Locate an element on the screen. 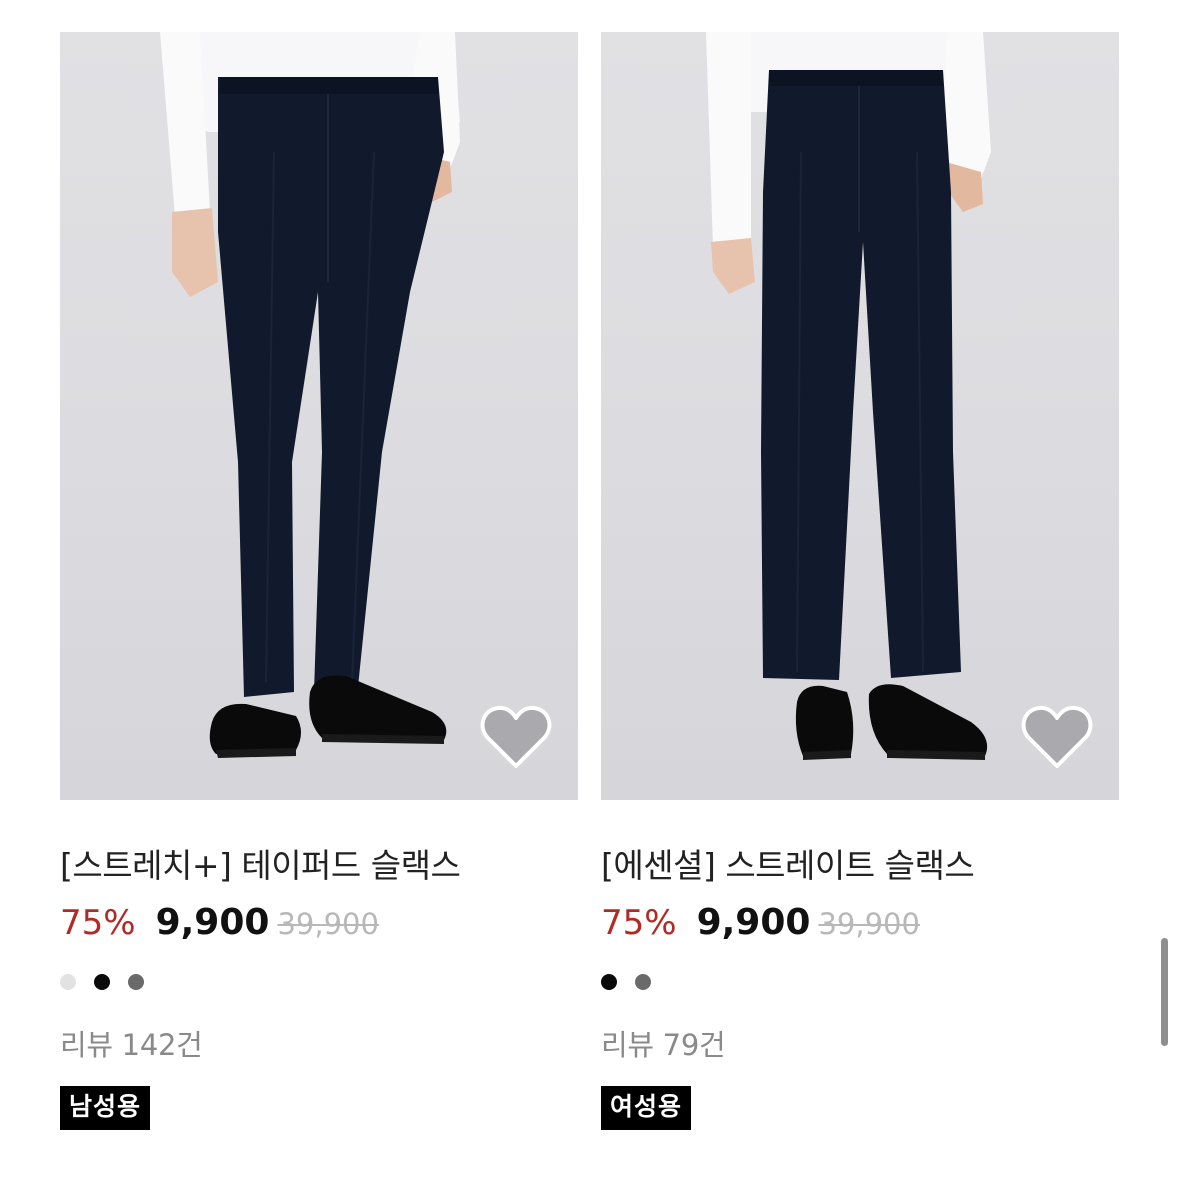 This screenshot has width=1179, height=1197. product-title: [에센셜] 스트레이트 슬랙스 is located at coordinates (860, 866).